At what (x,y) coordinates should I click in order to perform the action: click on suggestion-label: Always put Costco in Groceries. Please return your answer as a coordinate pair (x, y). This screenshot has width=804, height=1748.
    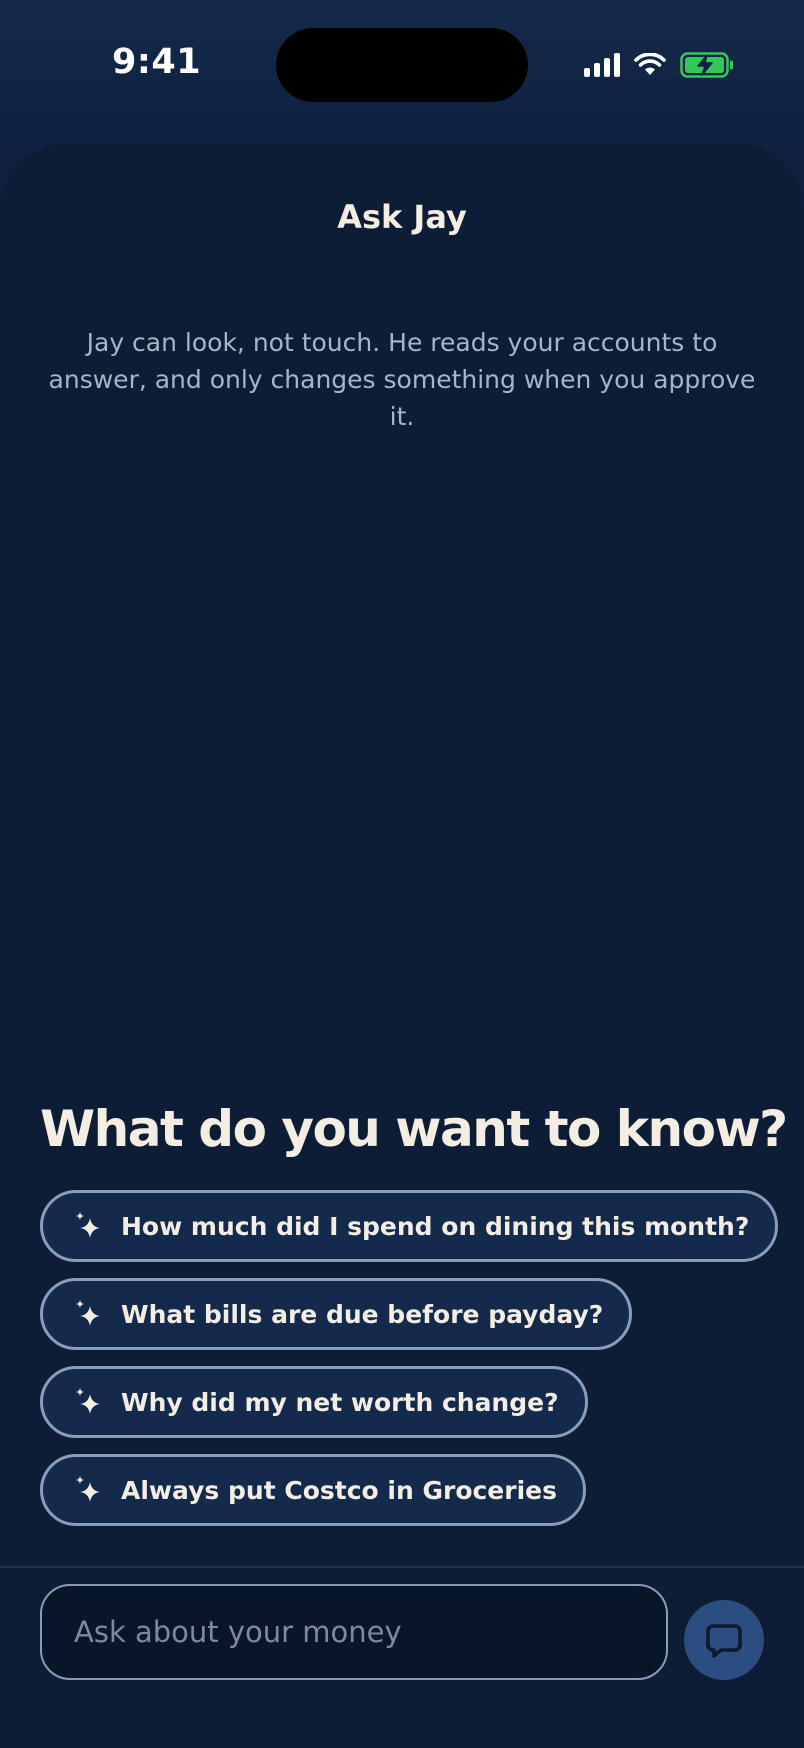
    Looking at the image, I should click on (339, 1490).